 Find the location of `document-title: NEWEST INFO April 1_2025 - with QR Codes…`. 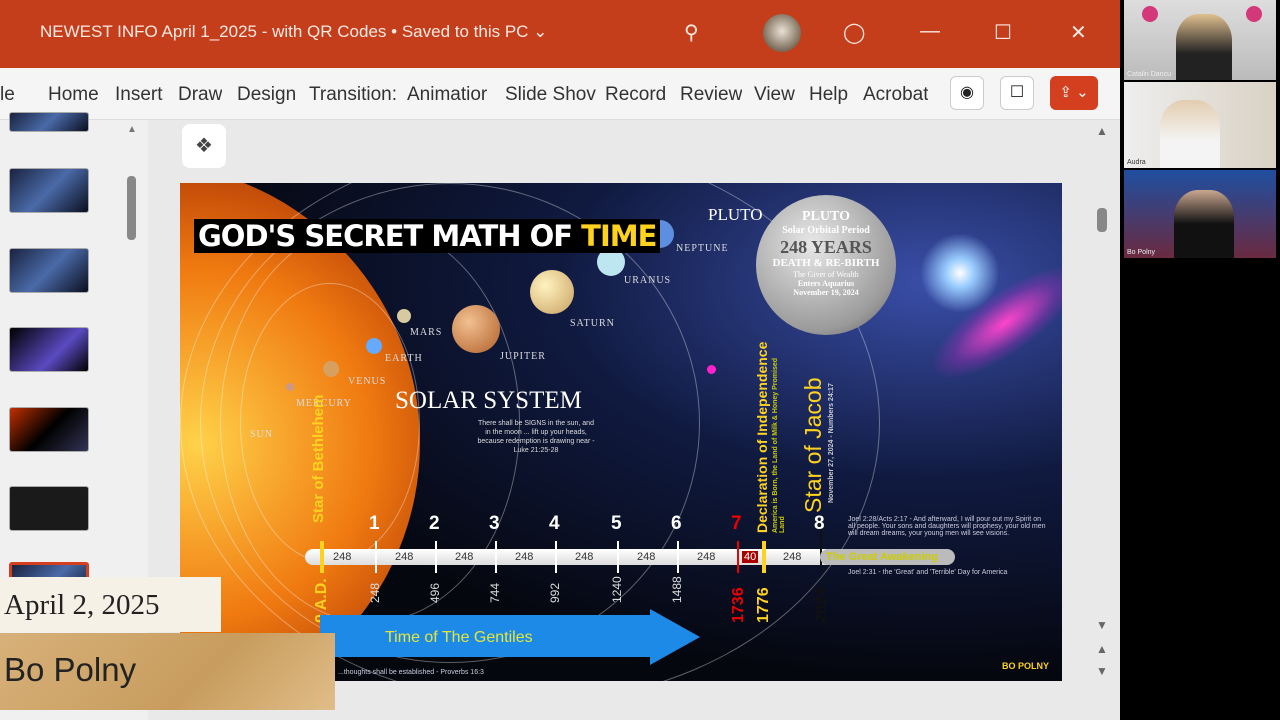

document-title: NEWEST INFO April 1_2025 - with QR Codes… is located at coordinates (293, 32).